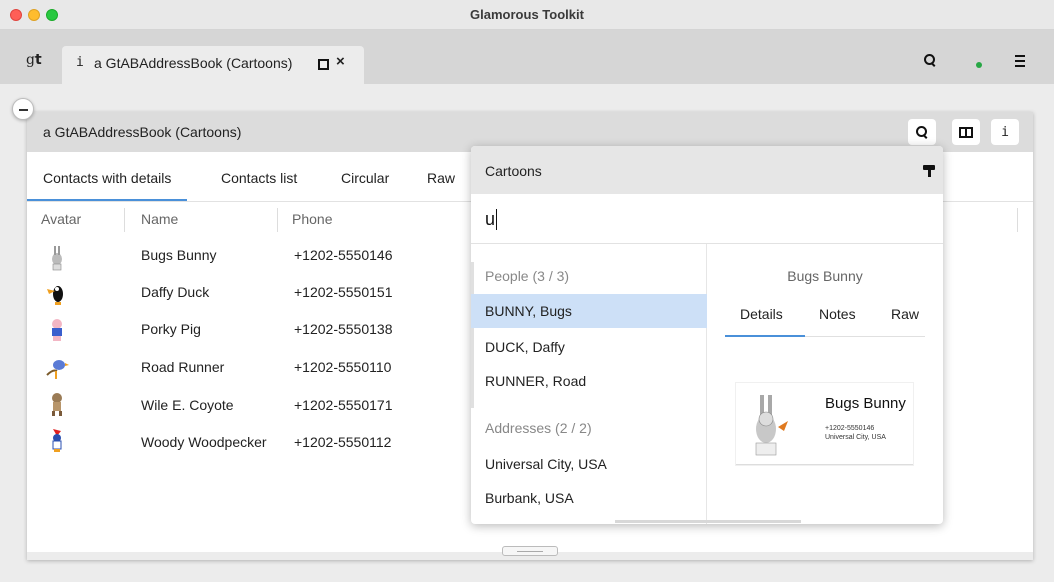  What do you see at coordinates (496, 219) in the screenshot?
I see `text-caret` at bounding box center [496, 219].